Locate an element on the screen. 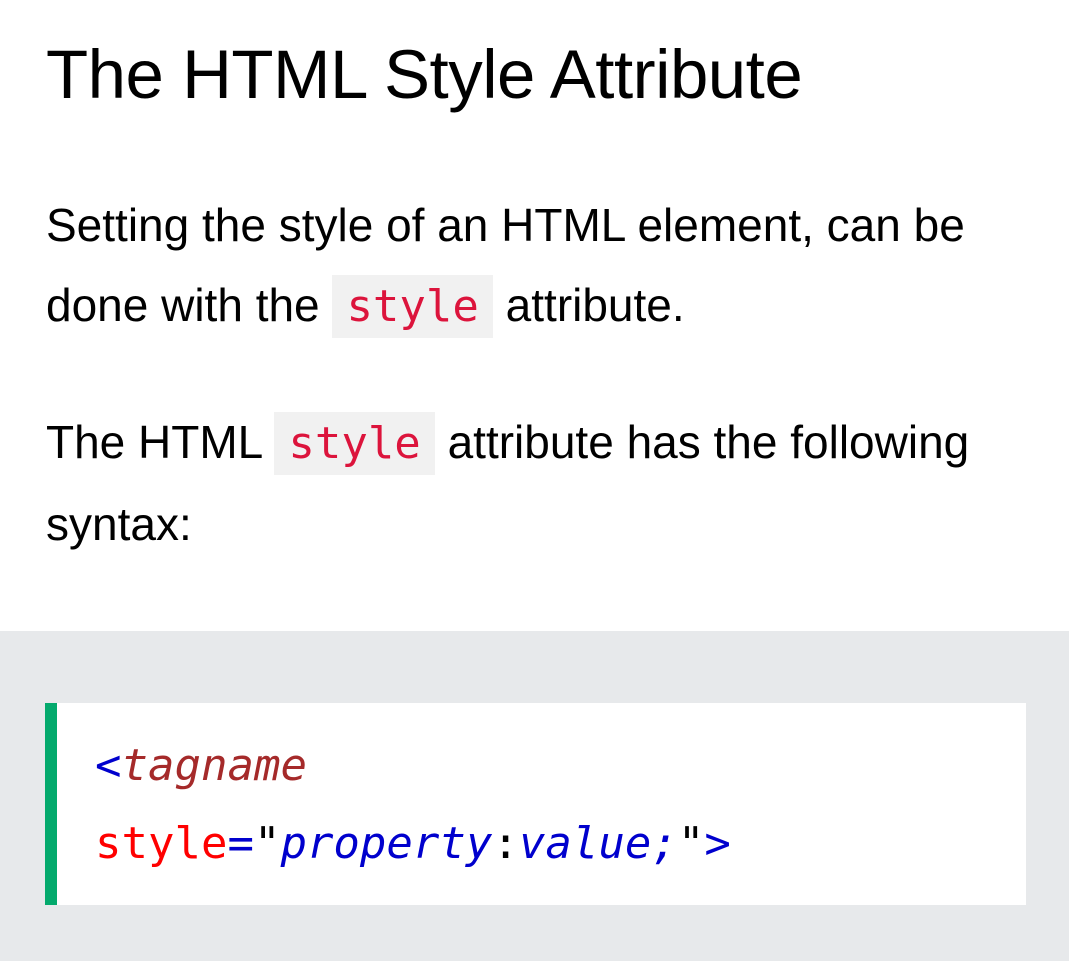 The width and height of the screenshot is (1069, 961). code-line-1: <tagname is located at coordinates (201, 766).